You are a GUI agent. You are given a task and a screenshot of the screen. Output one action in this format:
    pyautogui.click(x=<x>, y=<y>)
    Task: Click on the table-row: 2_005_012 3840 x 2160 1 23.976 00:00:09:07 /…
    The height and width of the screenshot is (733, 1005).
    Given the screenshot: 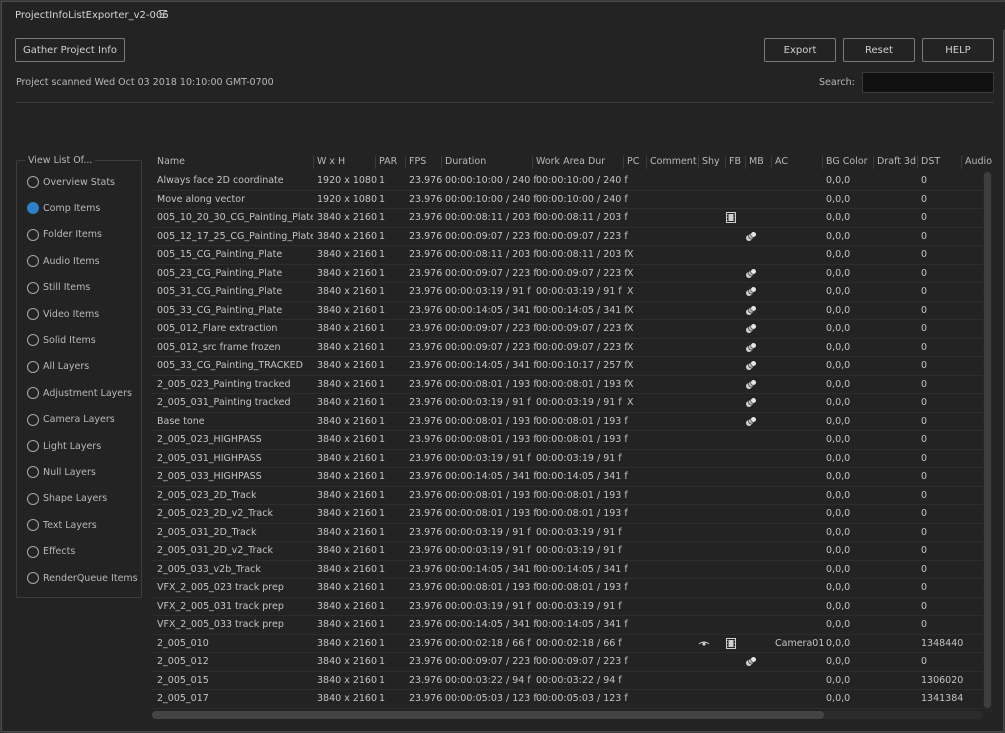 What is the action you would take?
    pyautogui.click(x=567, y=662)
    